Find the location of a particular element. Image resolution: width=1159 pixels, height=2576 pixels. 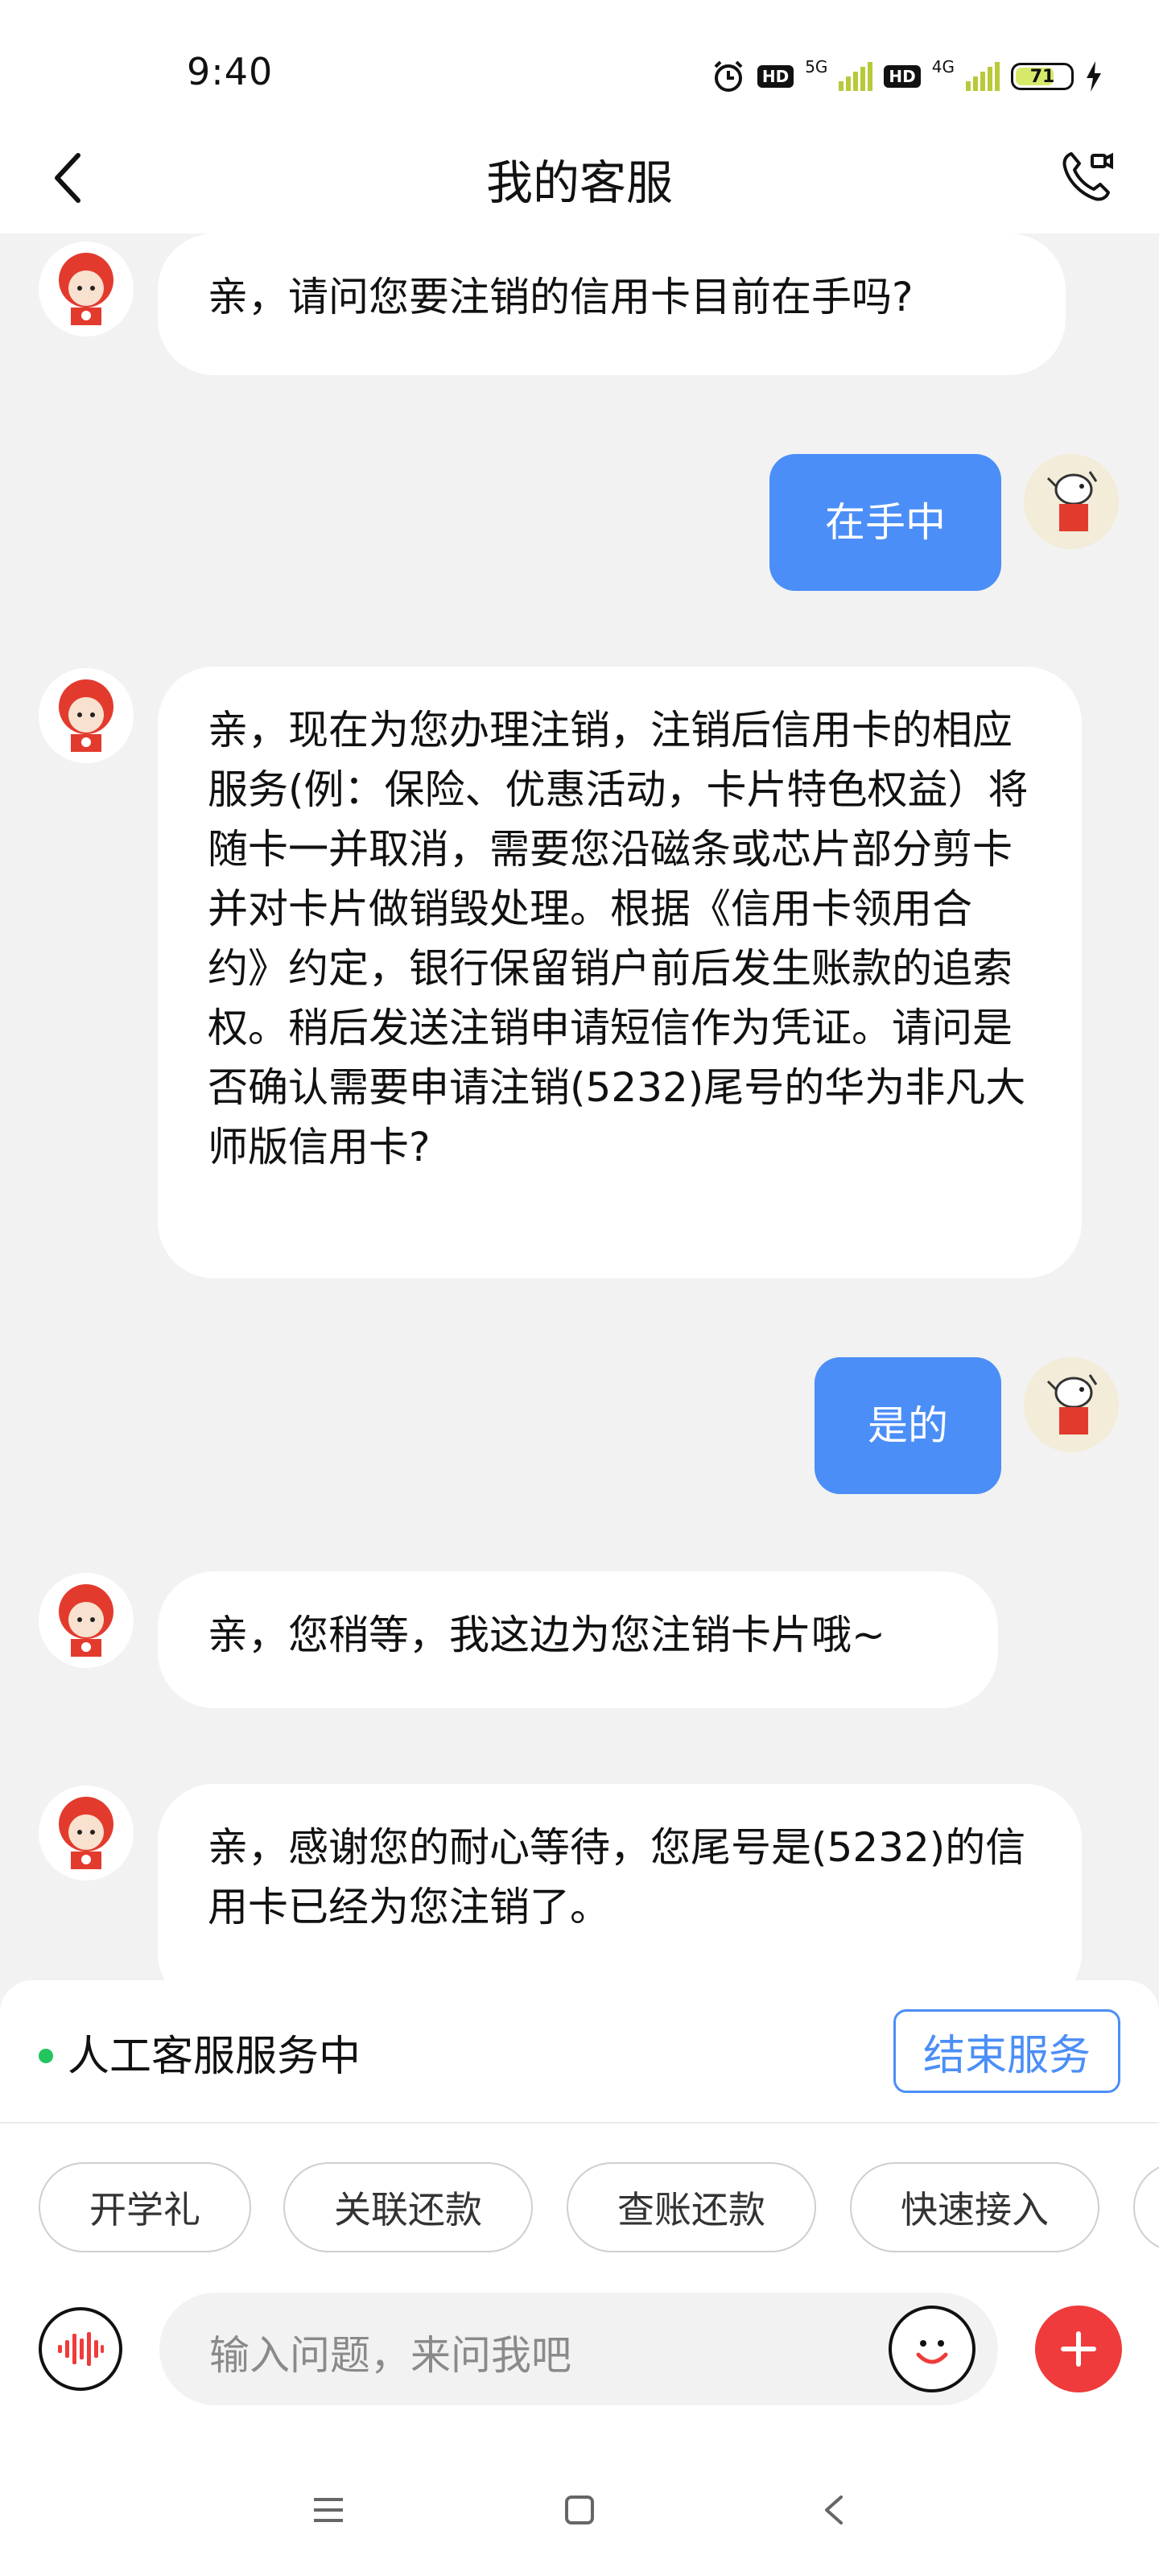

service-status-text: 人工客服服务中 is located at coordinates (214, 2057).